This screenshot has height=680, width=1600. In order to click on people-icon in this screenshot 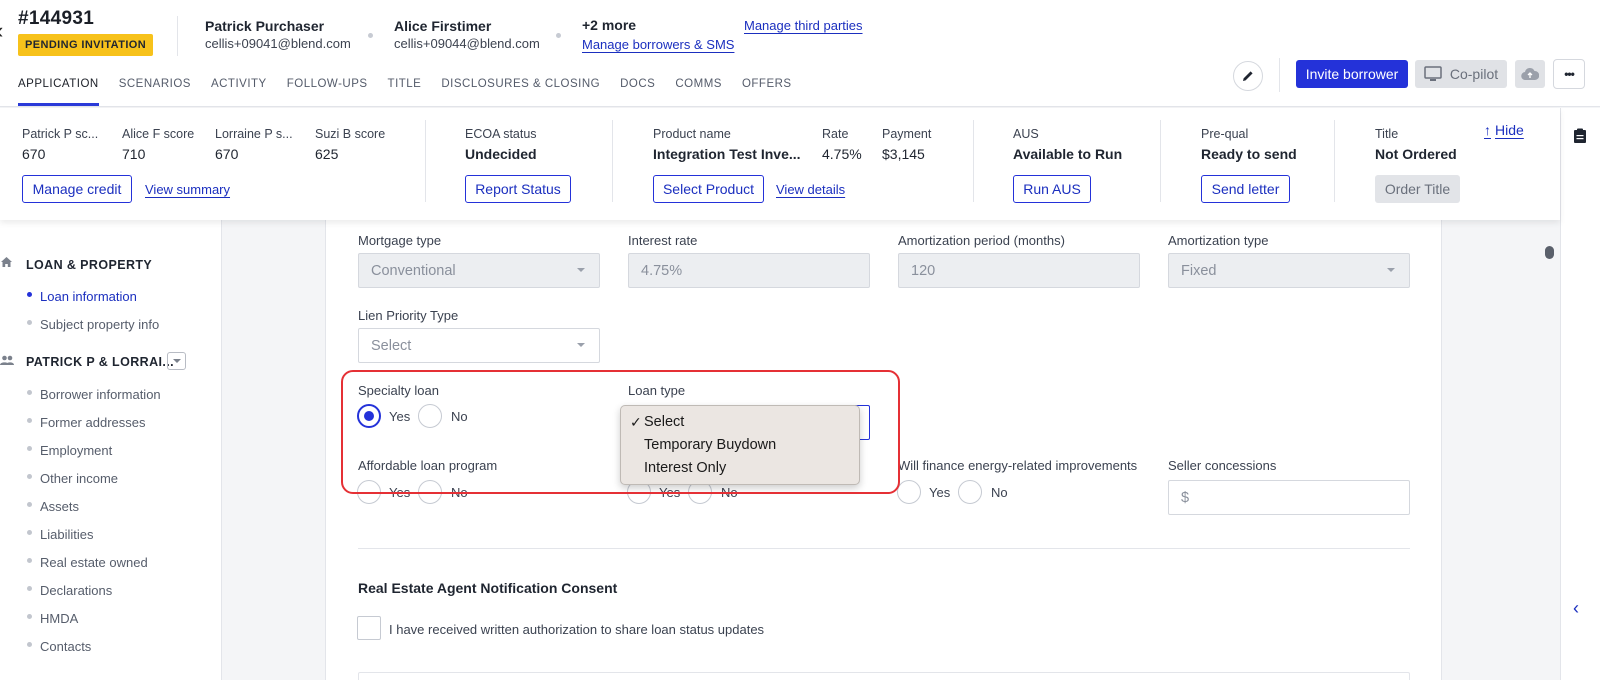, I will do `click(7, 361)`.